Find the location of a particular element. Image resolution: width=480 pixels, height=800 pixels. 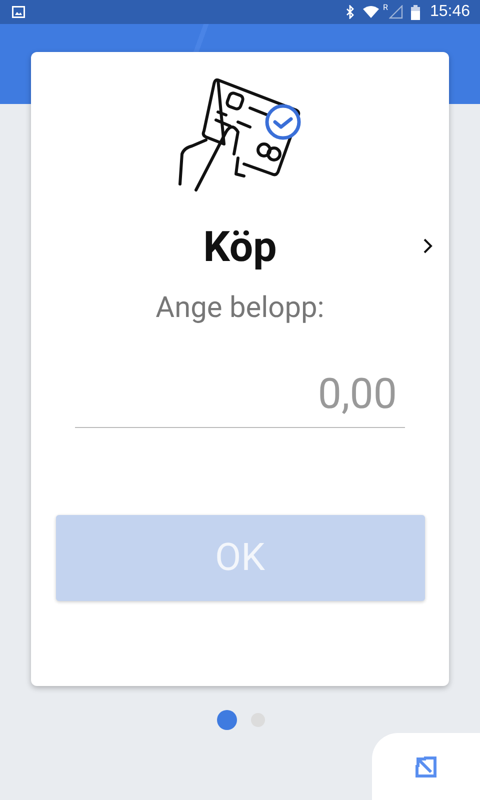

wifi-icon is located at coordinates (370, 12).